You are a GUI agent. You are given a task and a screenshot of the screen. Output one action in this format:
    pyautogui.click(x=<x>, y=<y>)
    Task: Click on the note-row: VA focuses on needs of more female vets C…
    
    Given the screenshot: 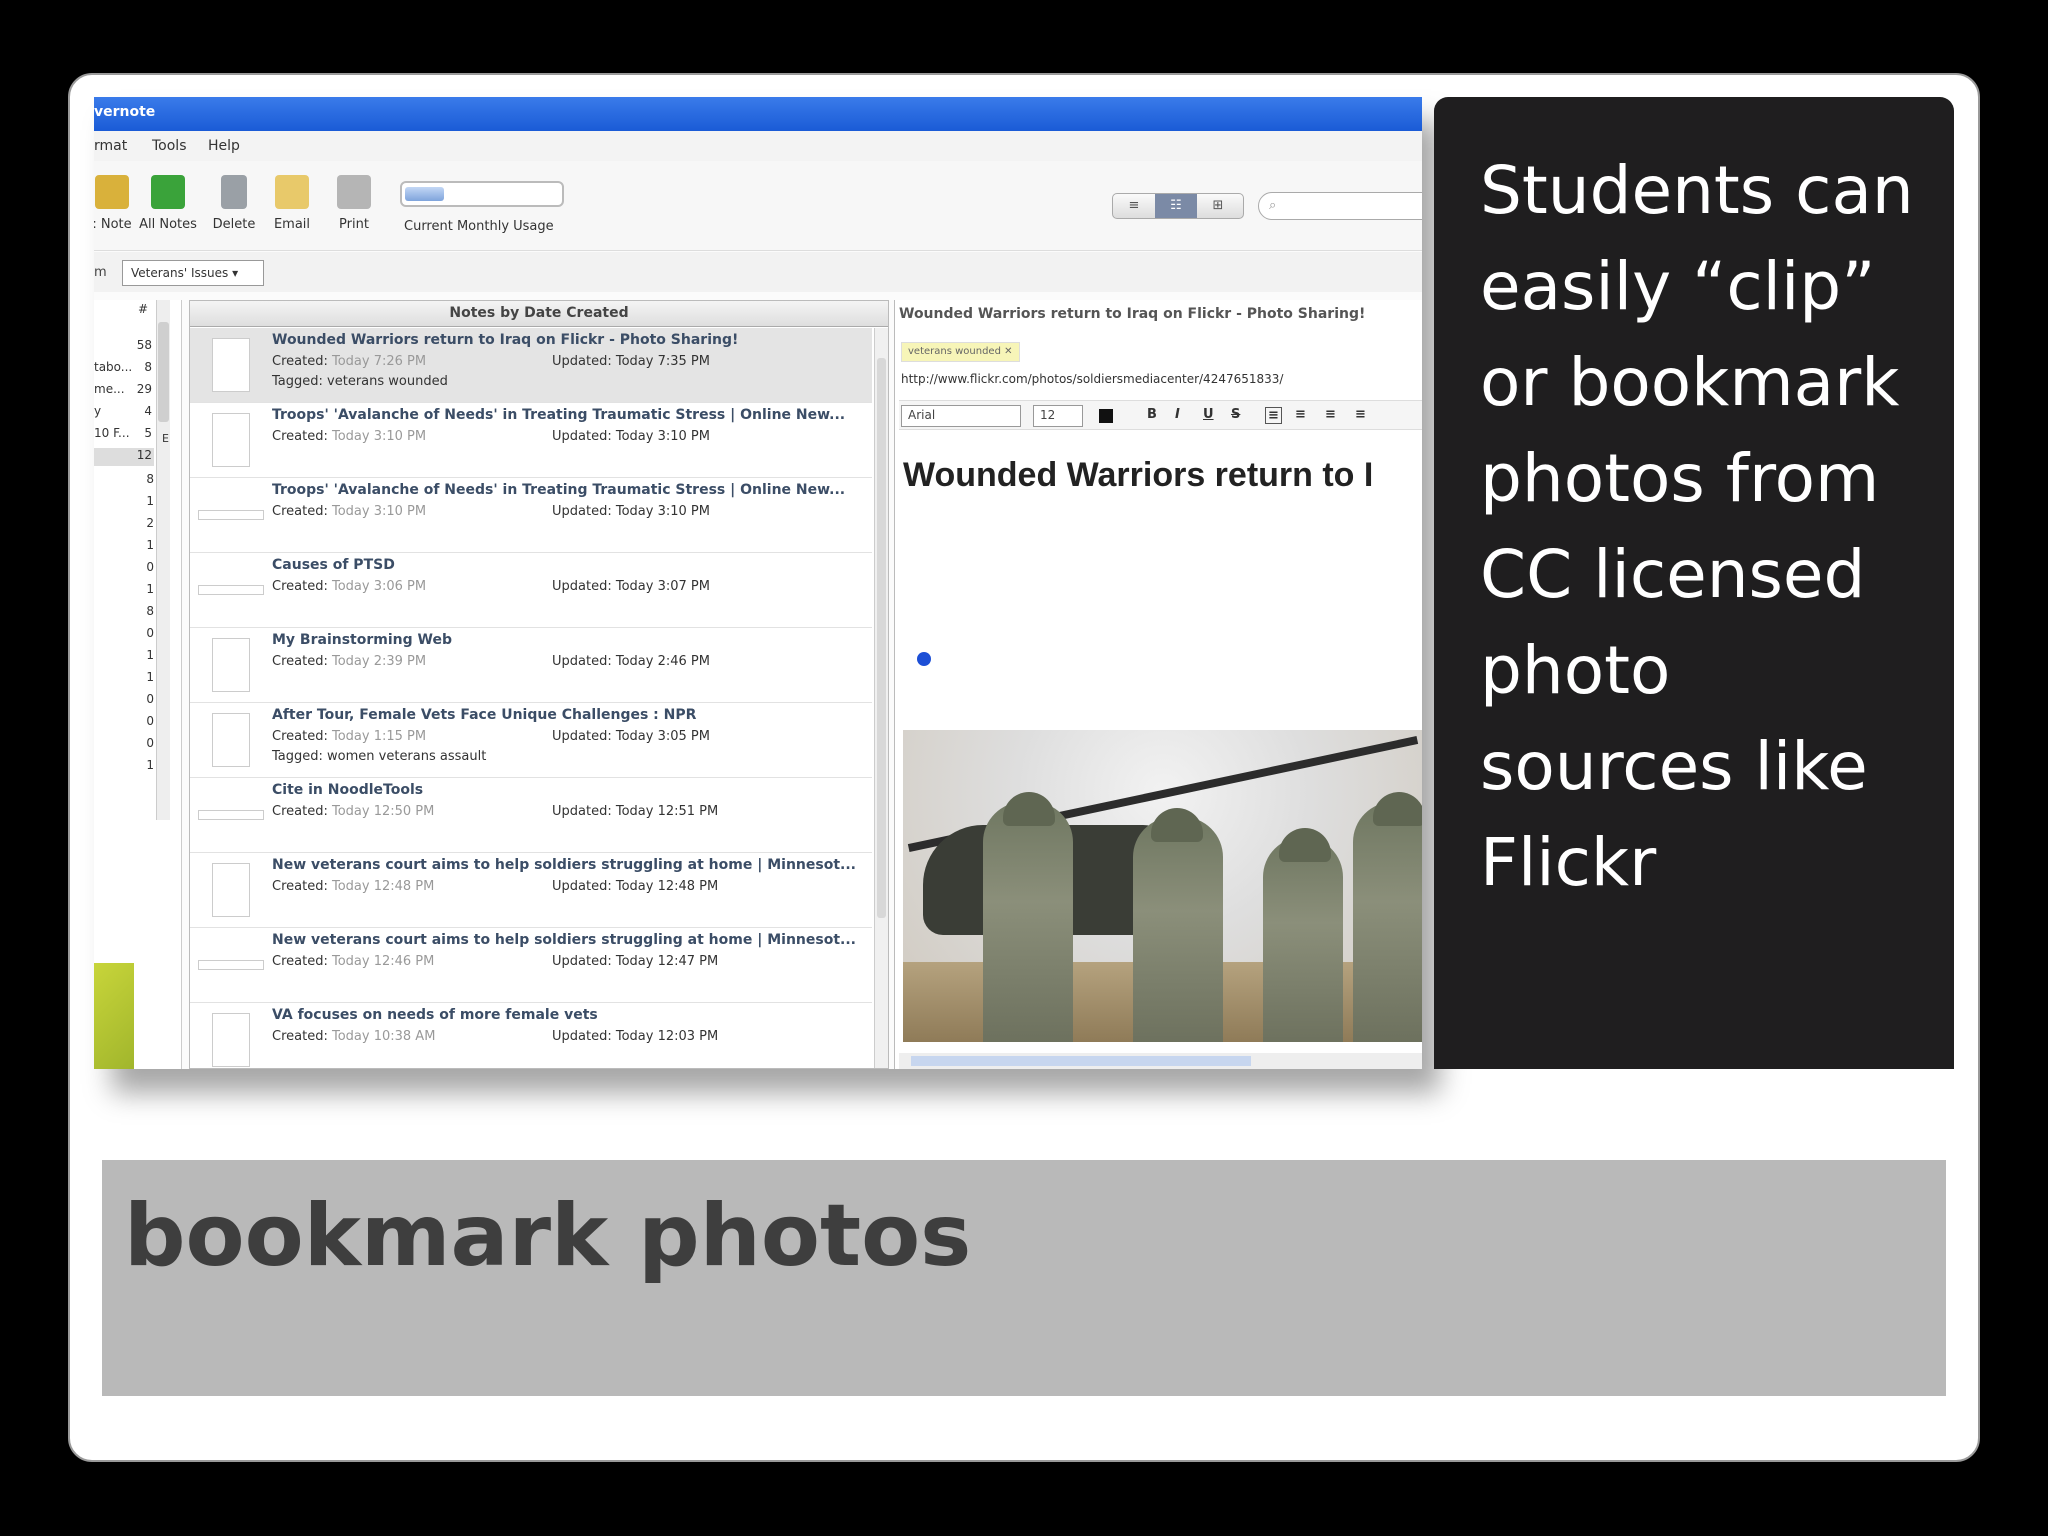 What is the action you would take?
    pyautogui.click(x=531, y=1036)
    